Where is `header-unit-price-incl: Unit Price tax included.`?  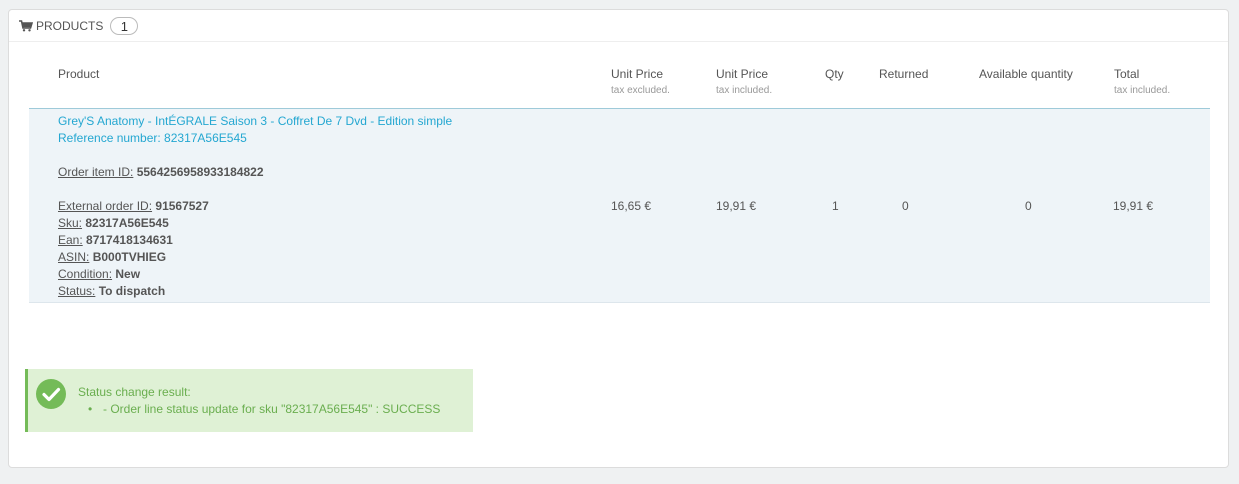 header-unit-price-incl: Unit Price tax included. is located at coordinates (744, 81).